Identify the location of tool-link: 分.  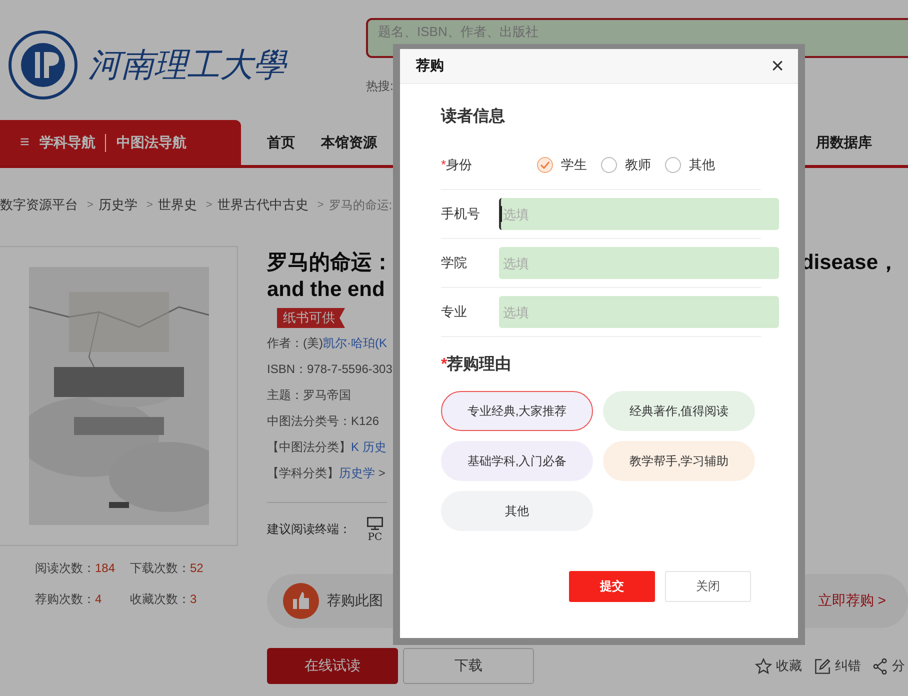
(889, 666).